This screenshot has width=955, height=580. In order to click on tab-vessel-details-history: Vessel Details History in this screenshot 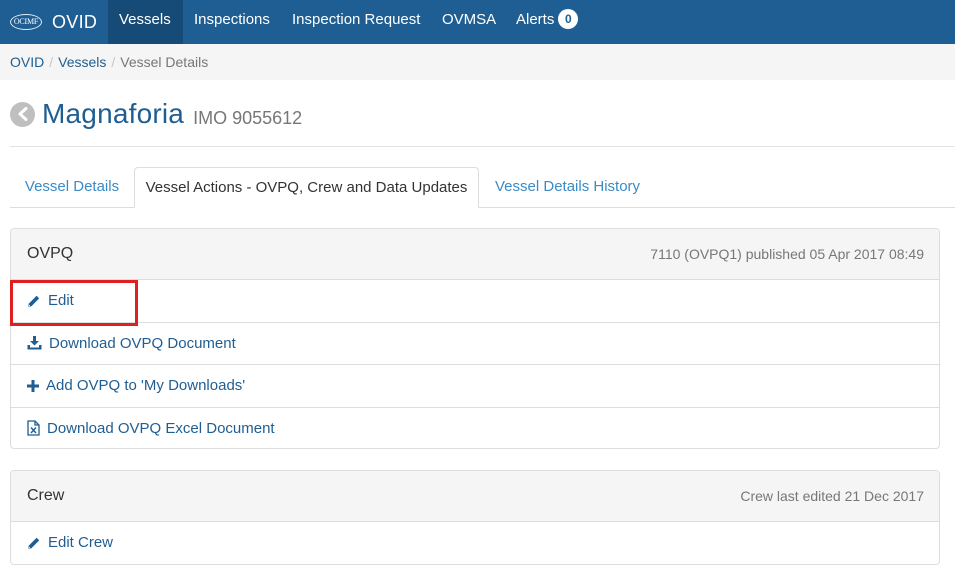, I will do `click(567, 187)`.